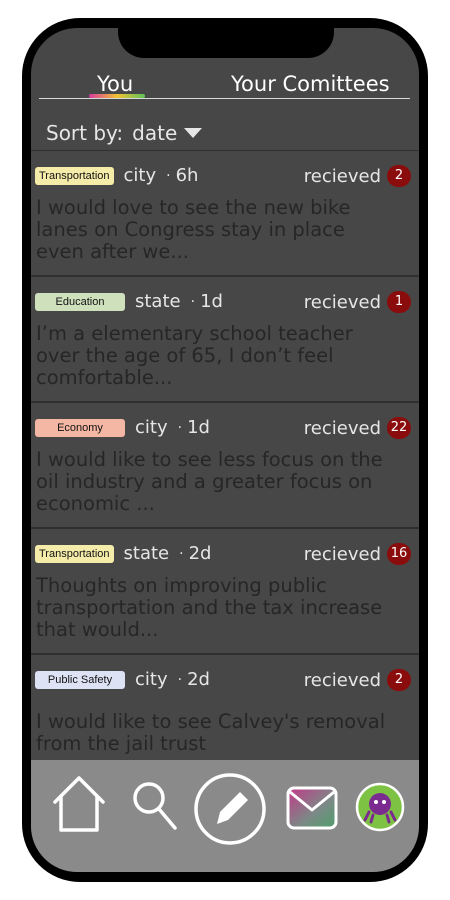 Image resolution: width=450 pixels, height=900 pixels. What do you see at coordinates (80, 427) in the screenshot?
I see `topic-tag: Economy` at bounding box center [80, 427].